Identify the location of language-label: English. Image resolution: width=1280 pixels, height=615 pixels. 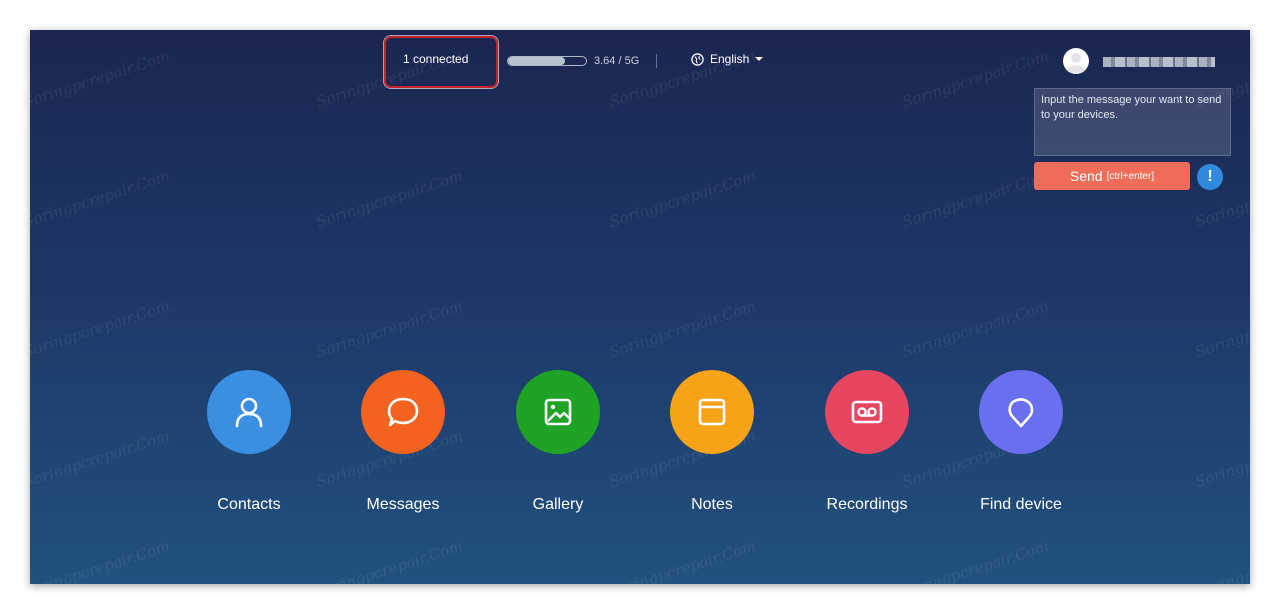
(730, 59).